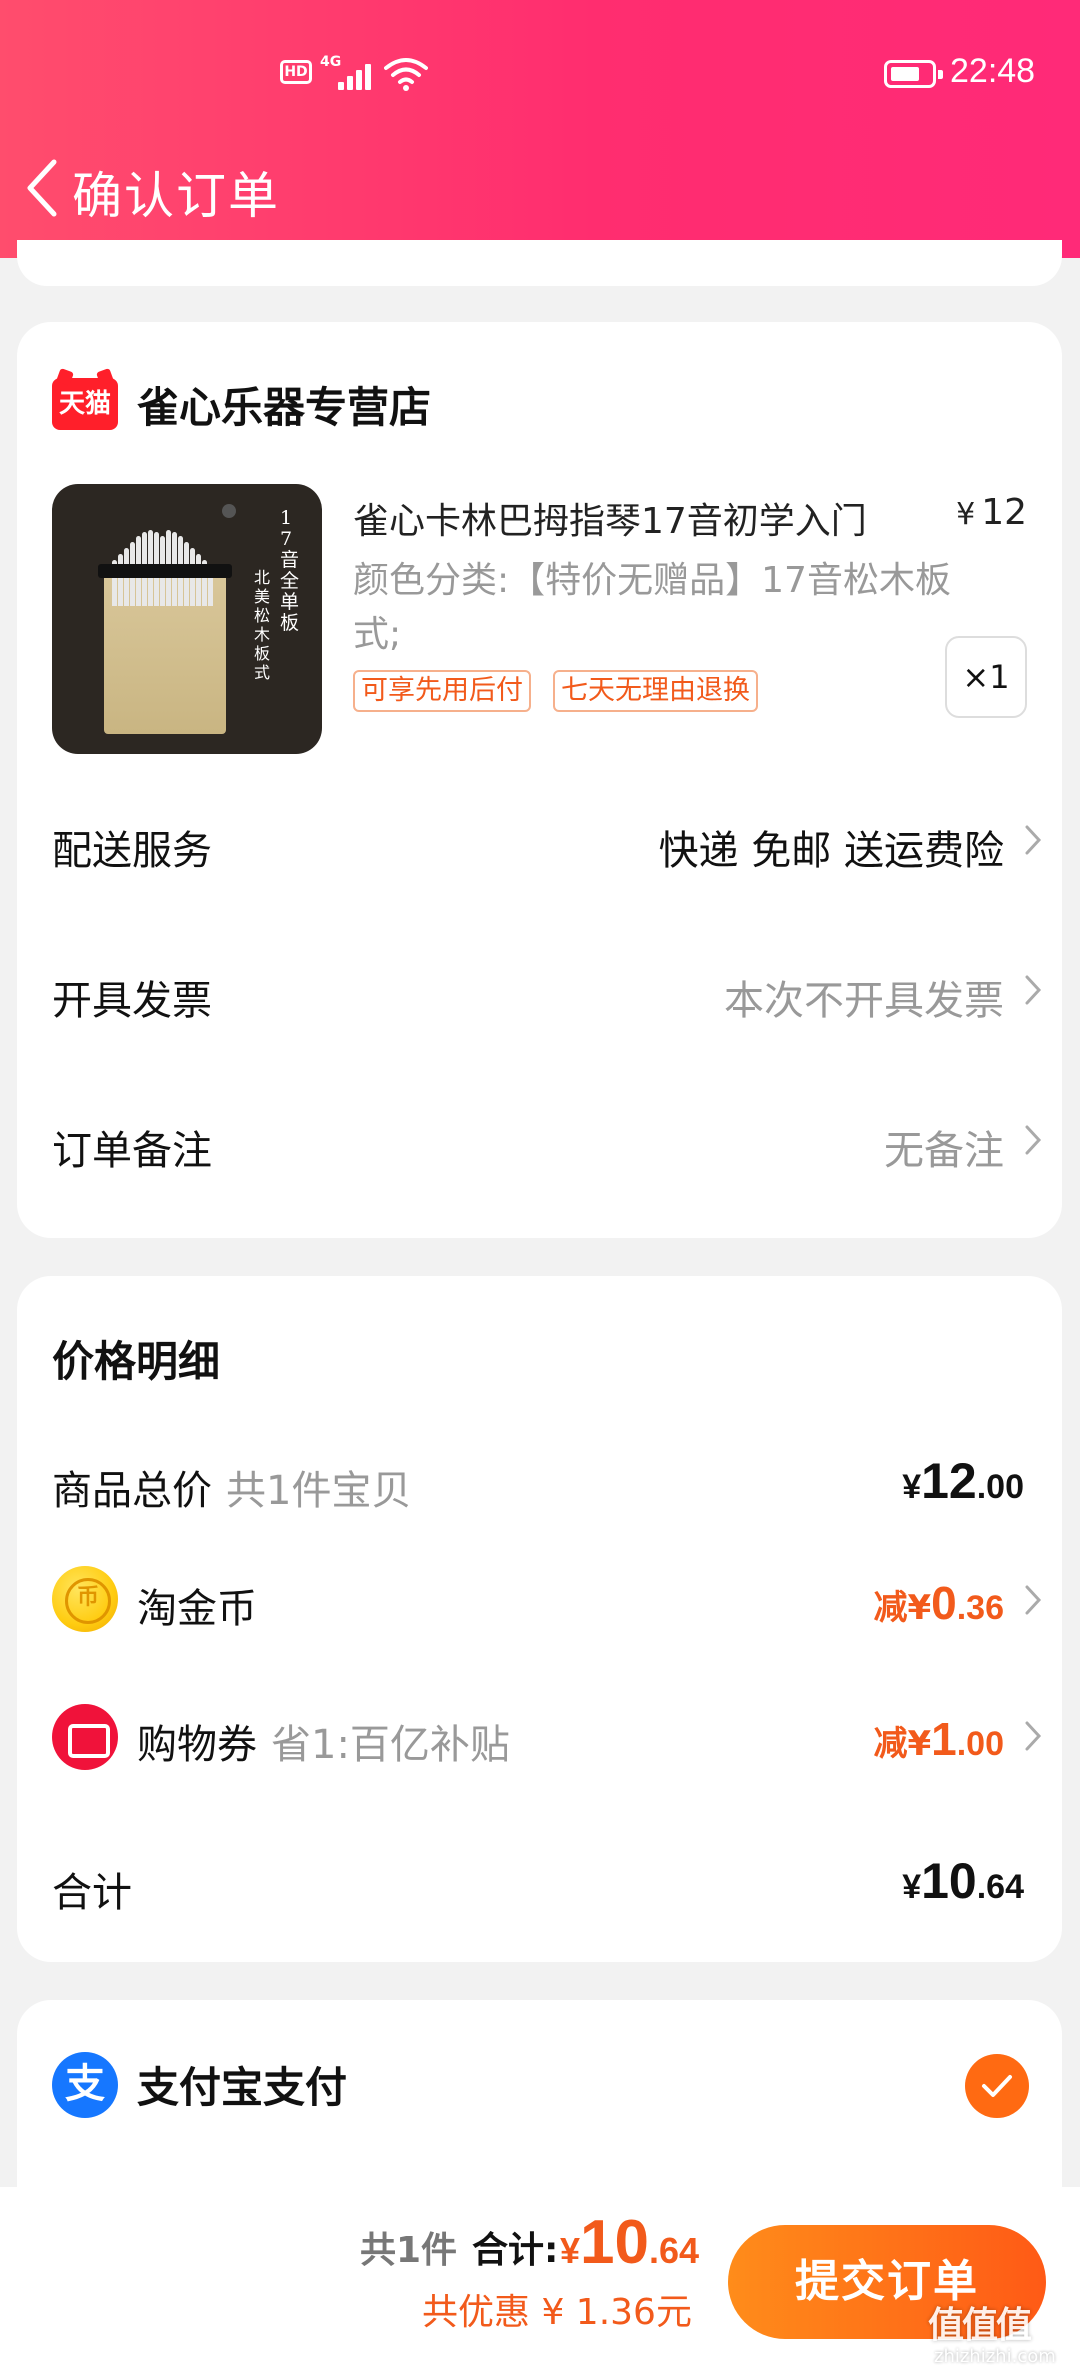  I want to click on amount-decimal: .36, so click(980, 1608).